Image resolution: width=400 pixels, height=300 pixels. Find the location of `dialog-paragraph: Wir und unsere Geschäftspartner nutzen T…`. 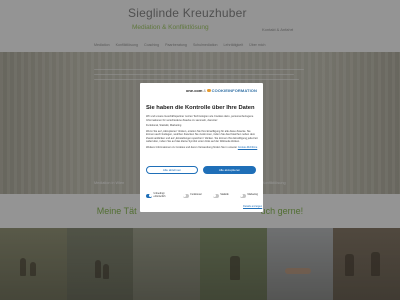

dialog-paragraph: Wir und unsere Geschäftspartner nutzen T… is located at coordinates (200, 118).